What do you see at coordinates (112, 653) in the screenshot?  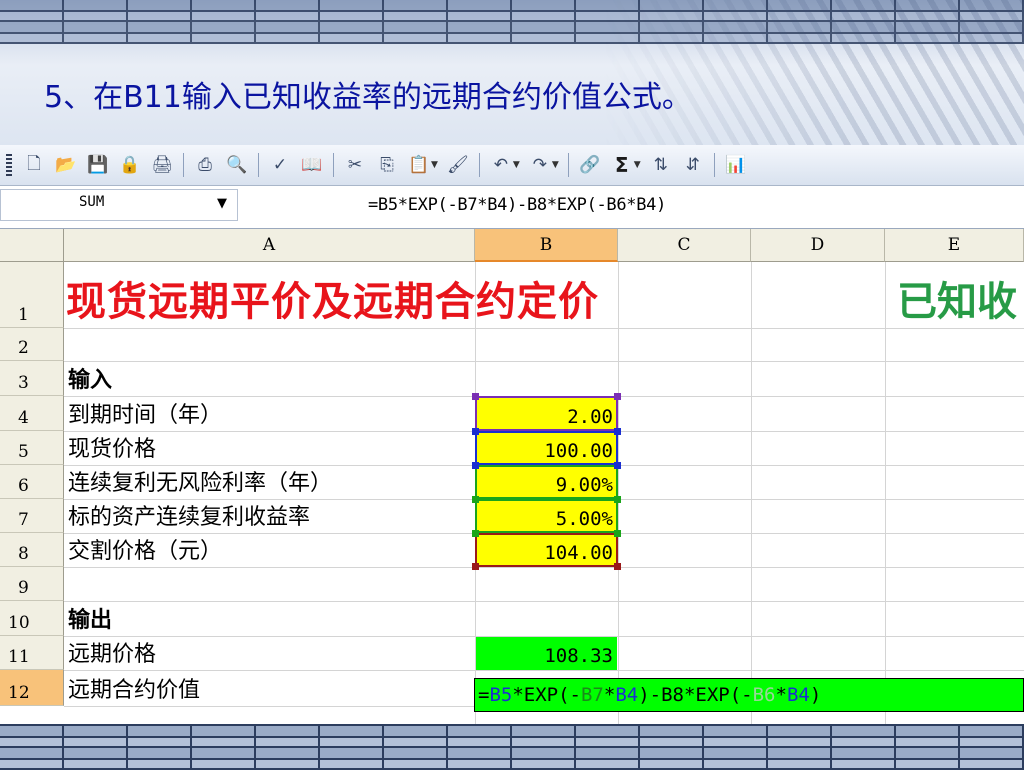 I see `cell-a11: 远期价格` at bounding box center [112, 653].